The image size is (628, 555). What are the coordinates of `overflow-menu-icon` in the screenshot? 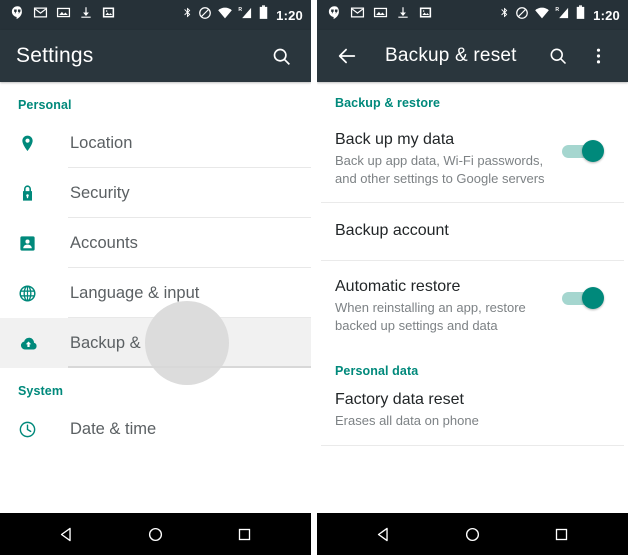 It's located at (598, 56).